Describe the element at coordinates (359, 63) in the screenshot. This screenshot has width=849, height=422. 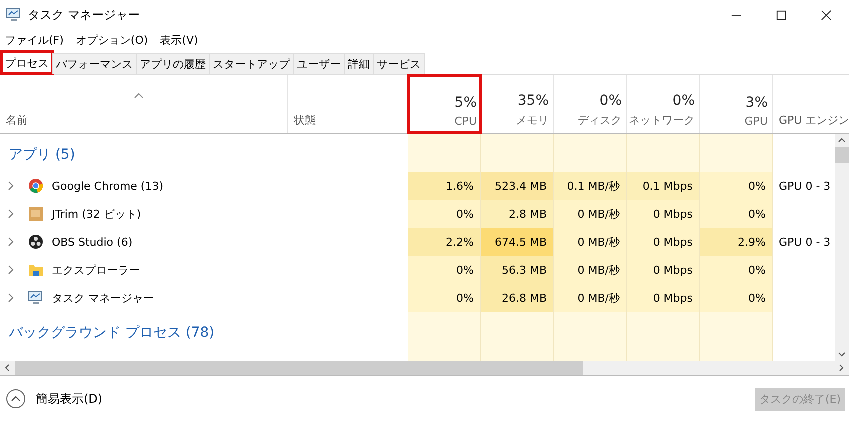
I see `tab: 詳細` at that location.